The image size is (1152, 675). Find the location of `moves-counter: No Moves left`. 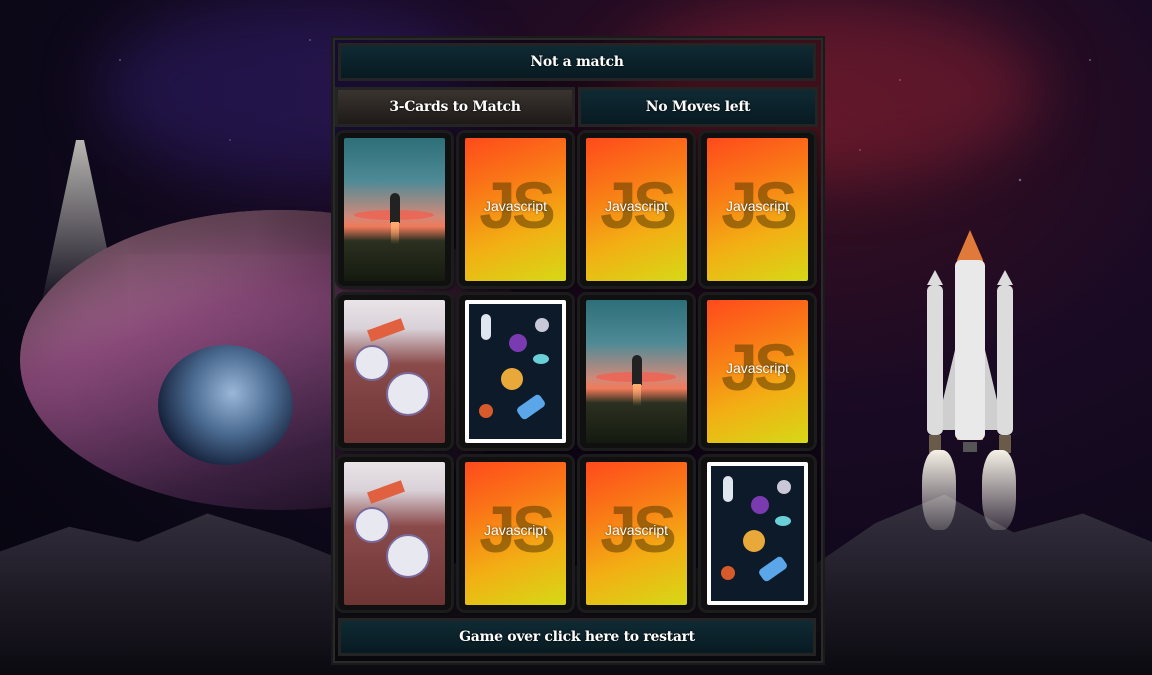

moves-counter: No Moves left is located at coordinates (698, 107).